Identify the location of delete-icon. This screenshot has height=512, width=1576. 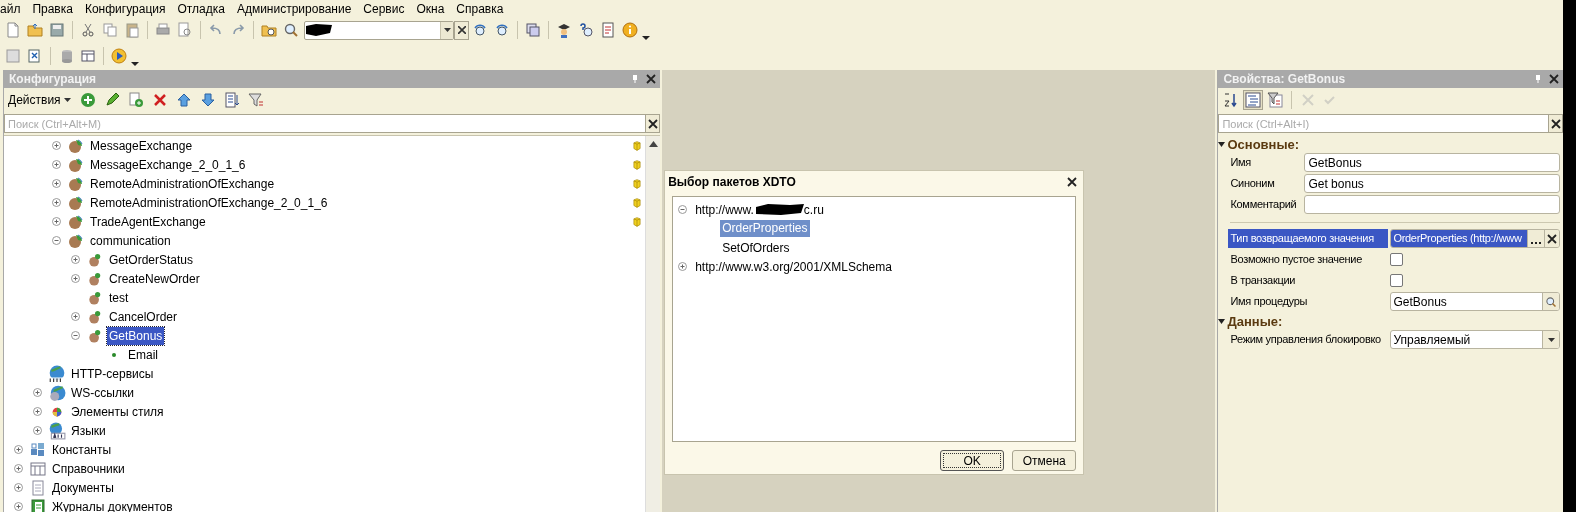
(159, 100).